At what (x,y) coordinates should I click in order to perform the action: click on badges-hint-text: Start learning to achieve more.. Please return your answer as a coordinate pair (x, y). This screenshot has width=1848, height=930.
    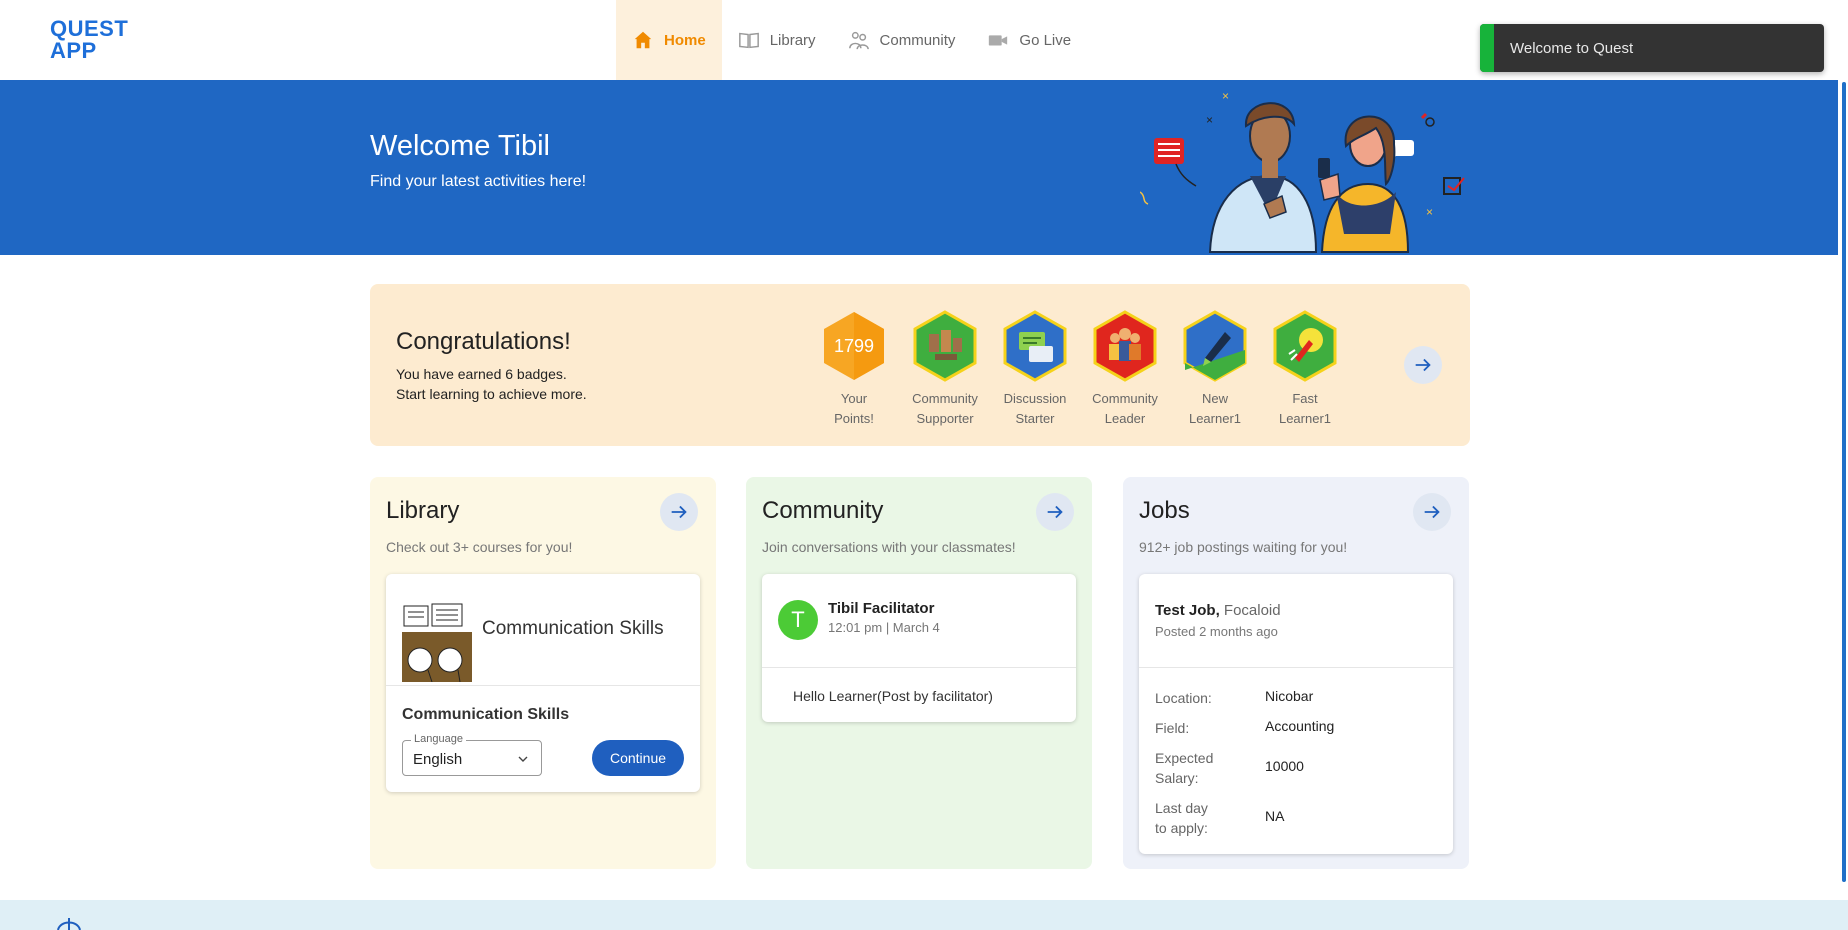
    Looking at the image, I should click on (491, 394).